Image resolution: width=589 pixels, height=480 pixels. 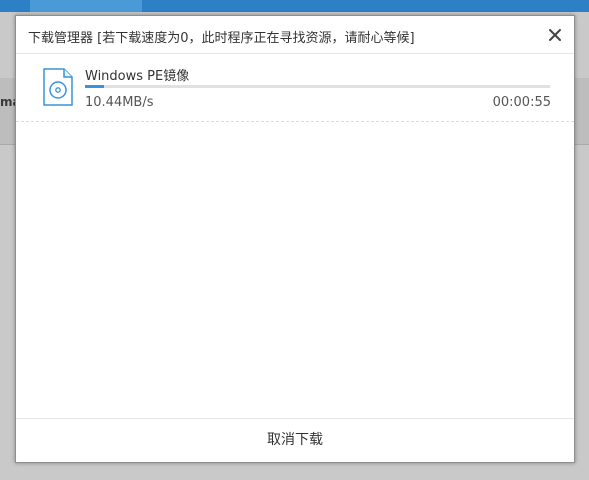 What do you see at coordinates (58, 87) in the screenshot?
I see `disc-file-icon` at bounding box center [58, 87].